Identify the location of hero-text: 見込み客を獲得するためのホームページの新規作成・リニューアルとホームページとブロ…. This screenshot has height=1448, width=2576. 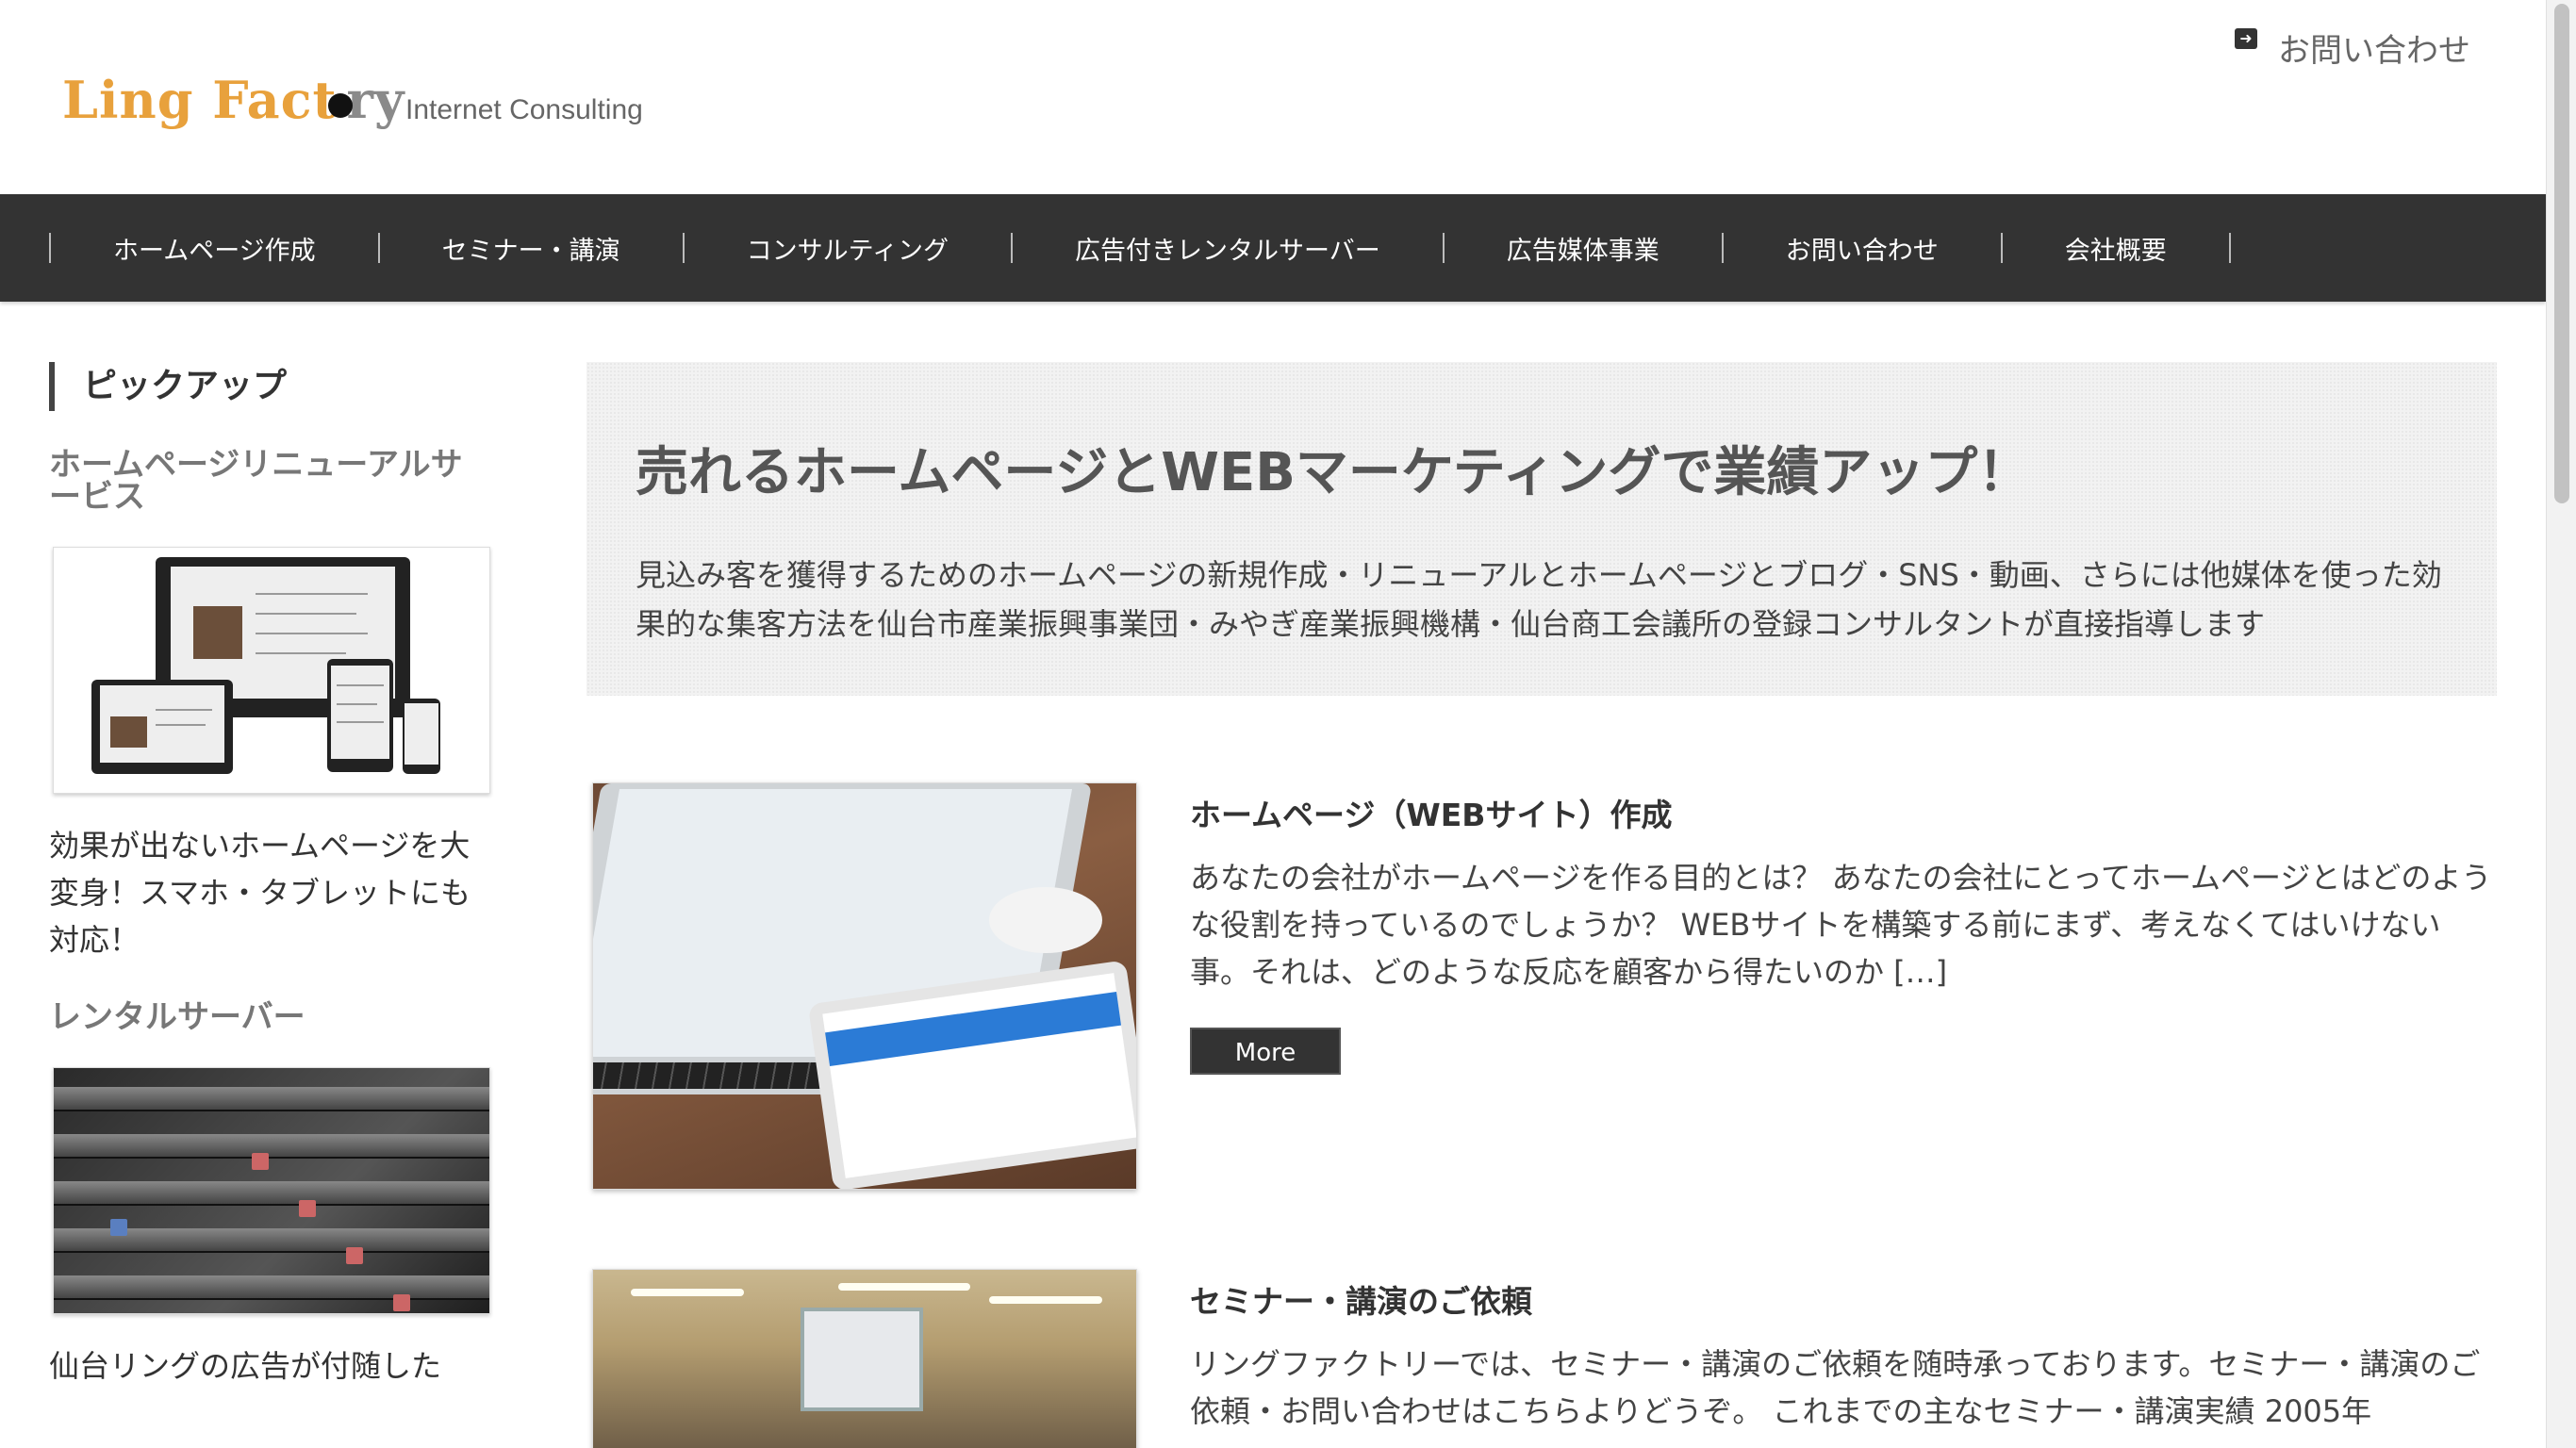
(1539, 599).